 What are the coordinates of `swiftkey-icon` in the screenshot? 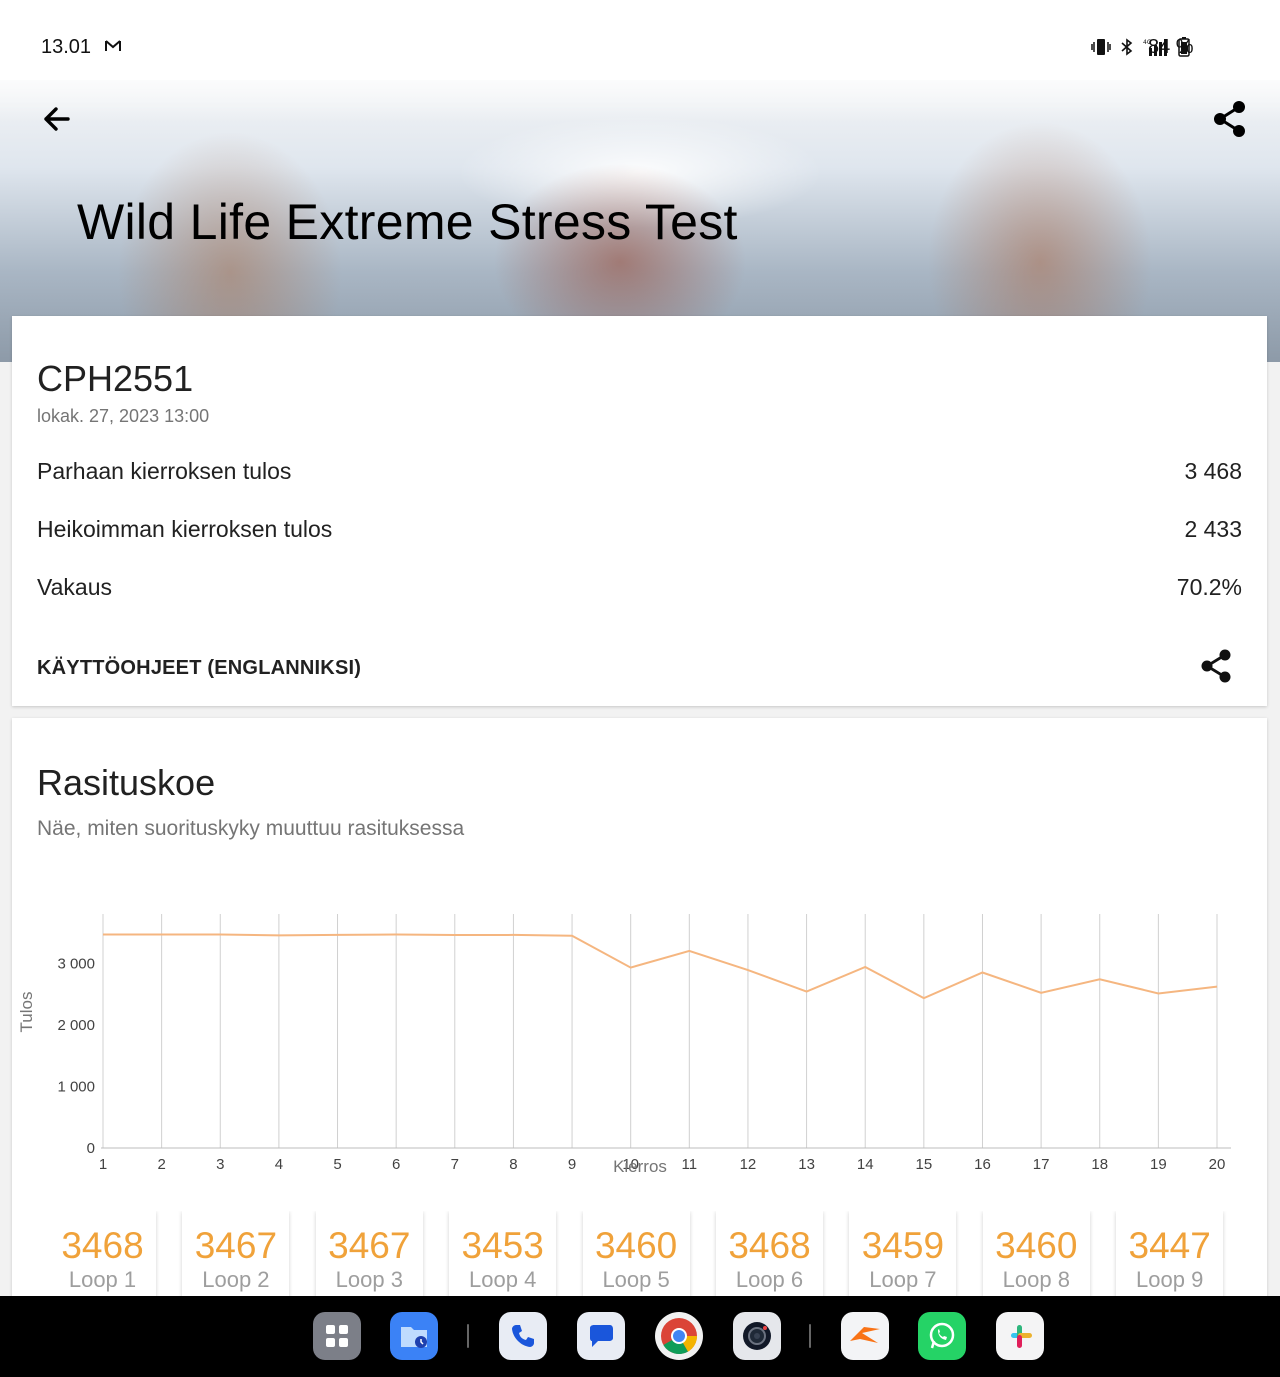 It's located at (865, 1336).